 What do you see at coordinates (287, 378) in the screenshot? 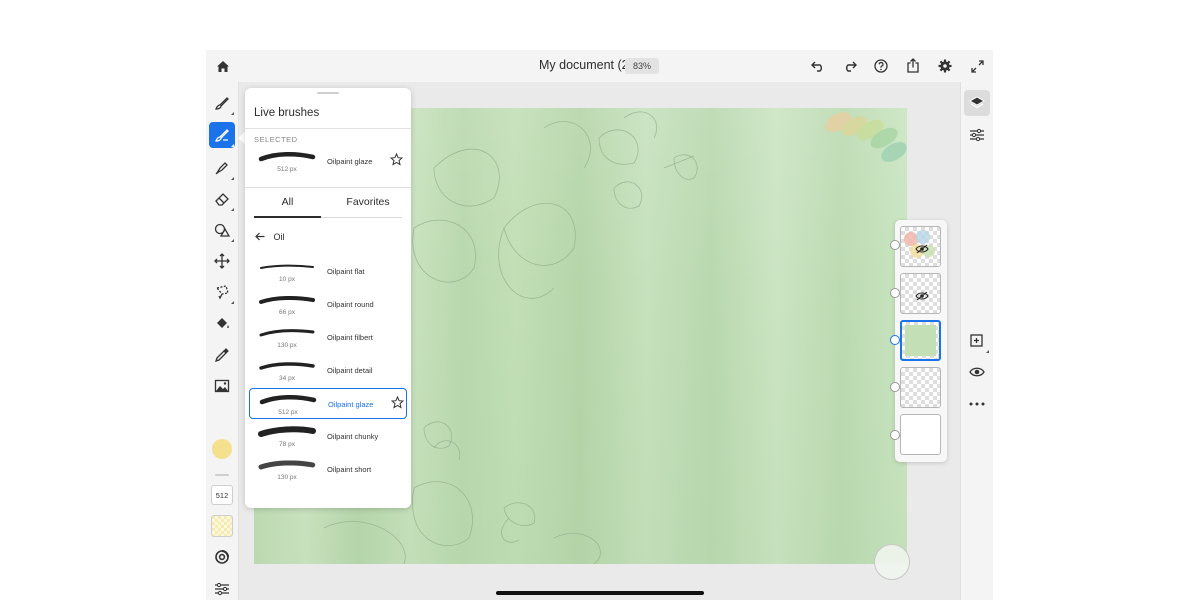
I see `brush-size: 34 px` at bounding box center [287, 378].